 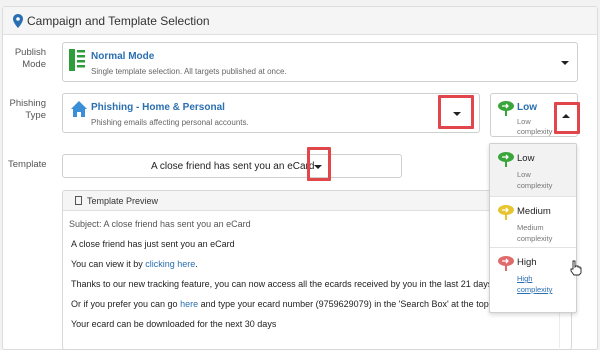 What do you see at coordinates (118, 21) in the screenshot?
I see `panel-title: Campaign and Template Selection` at bounding box center [118, 21].